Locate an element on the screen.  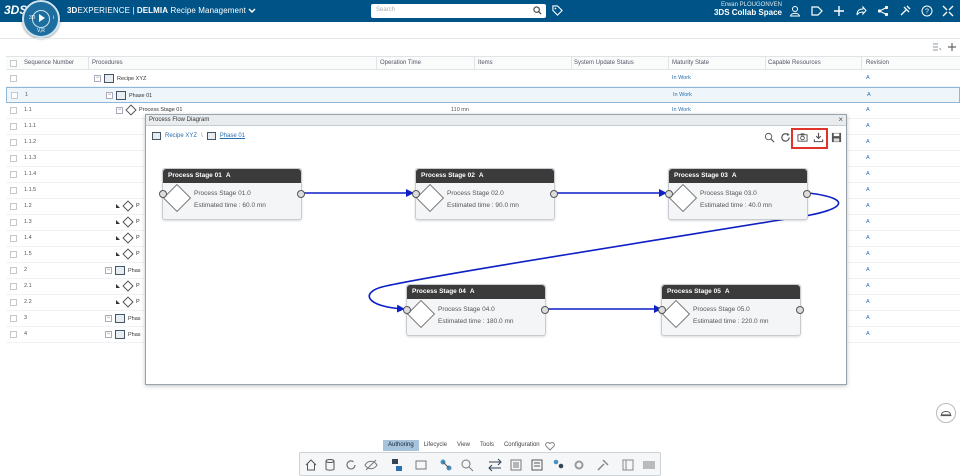
list-icon is located at coordinates (516, 465).